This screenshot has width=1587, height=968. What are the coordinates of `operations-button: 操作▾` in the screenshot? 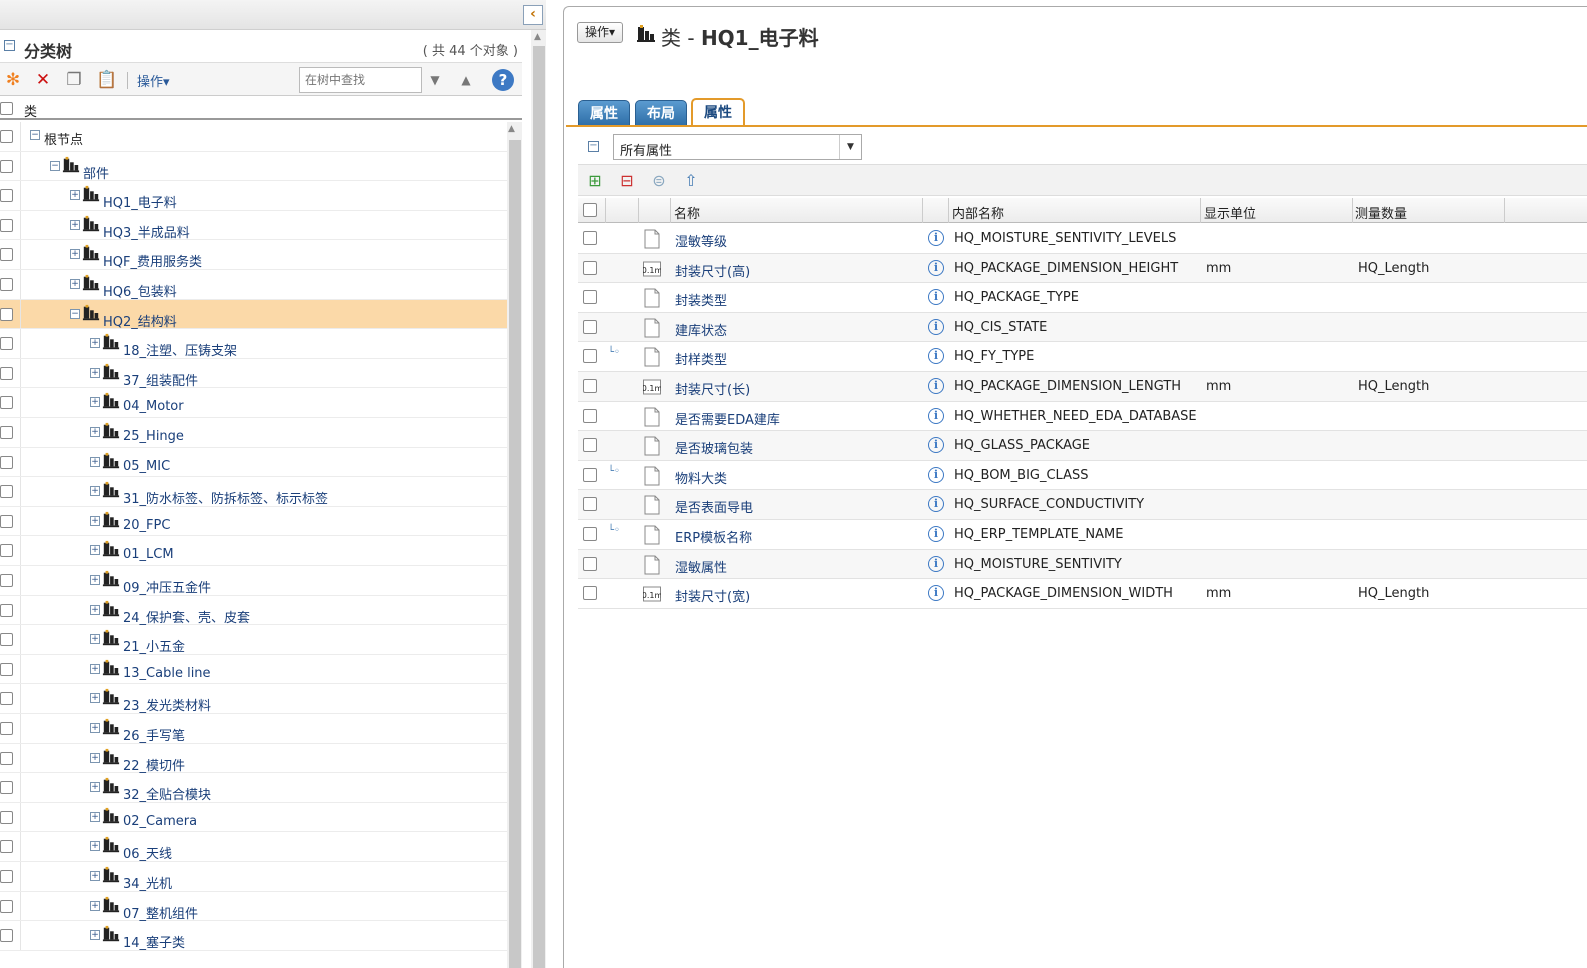 It's located at (600, 32).